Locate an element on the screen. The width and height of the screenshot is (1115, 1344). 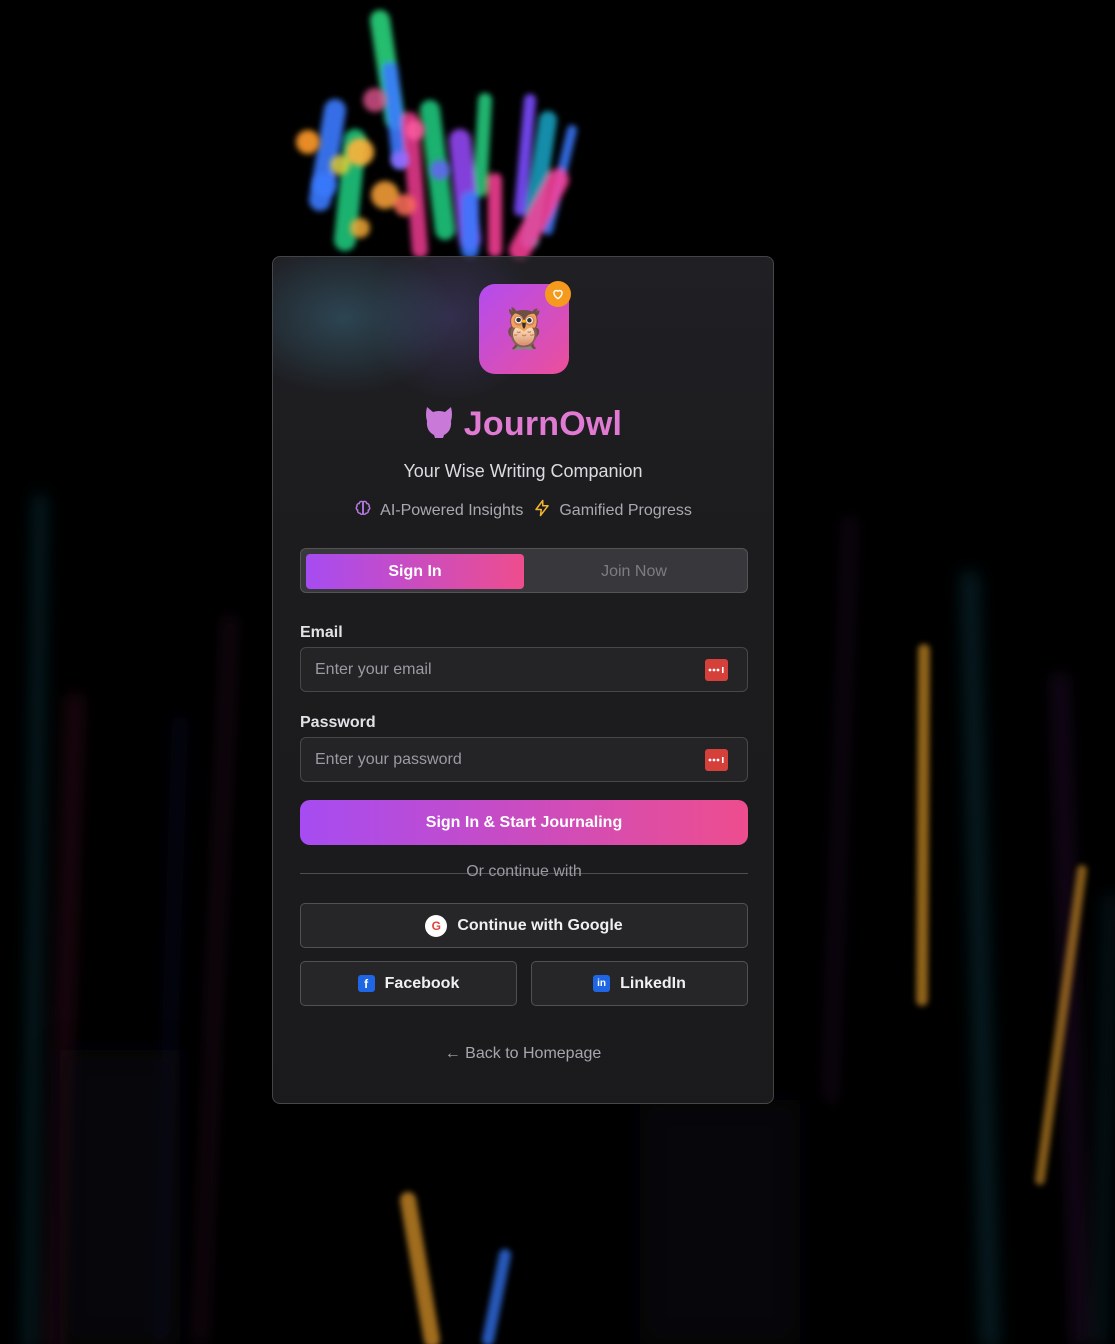
linkedin-icon: in is located at coordinates (602, 983).